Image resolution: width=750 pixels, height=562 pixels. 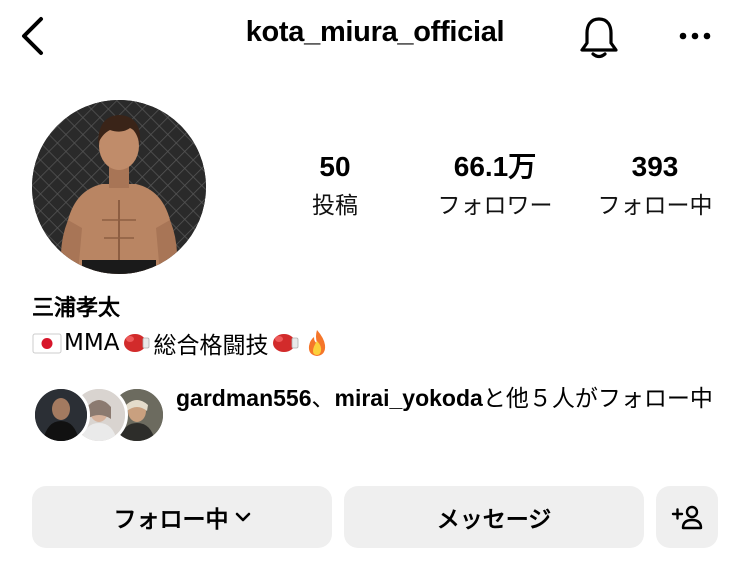 I want to click on mutual-followers: gardman556、mirai_yokodaと他５人がフォロー中, so click(x=382, y=415).